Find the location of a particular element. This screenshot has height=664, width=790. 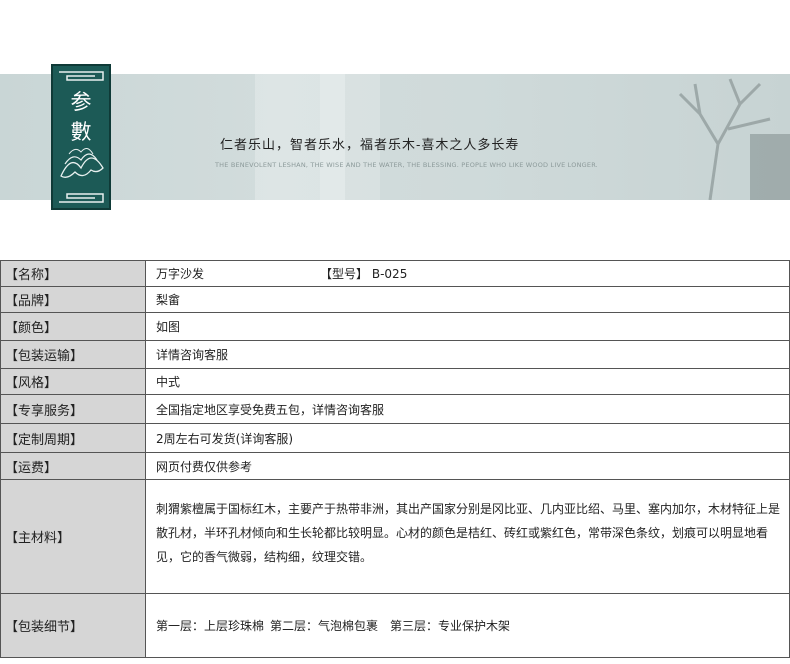

spec-row-style: 【风格】 中式 is located at coordinates (395, 381).